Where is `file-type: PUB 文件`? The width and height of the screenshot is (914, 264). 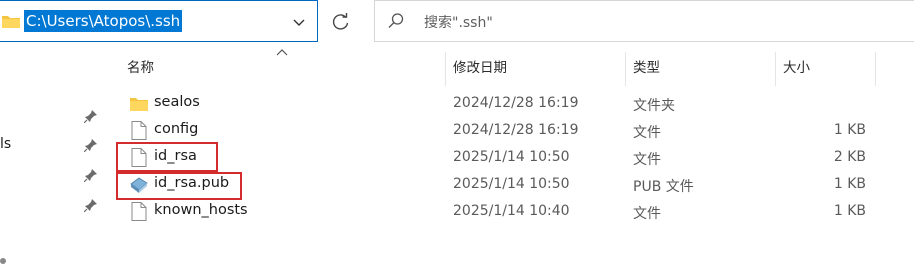
file-type: PUB 文件 is located at coordinates (663, 187).